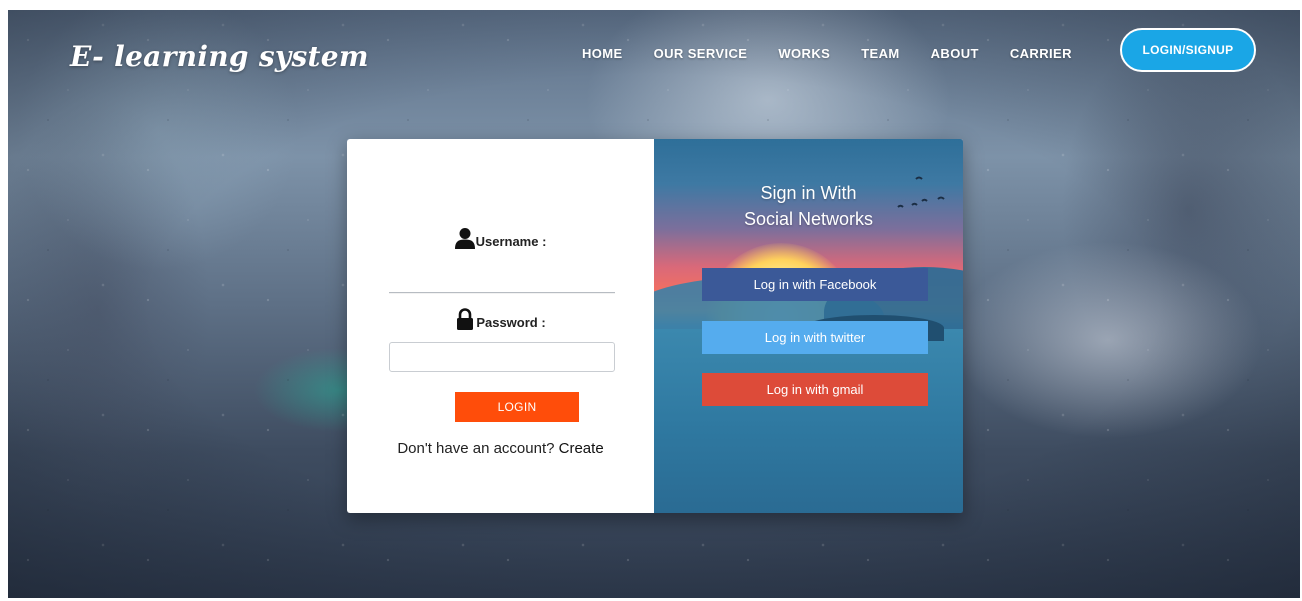 The image size is (1302, 601). Describe the element at coordinates (808, 421) in the screenshot. I see `lake-illustration` at that location.